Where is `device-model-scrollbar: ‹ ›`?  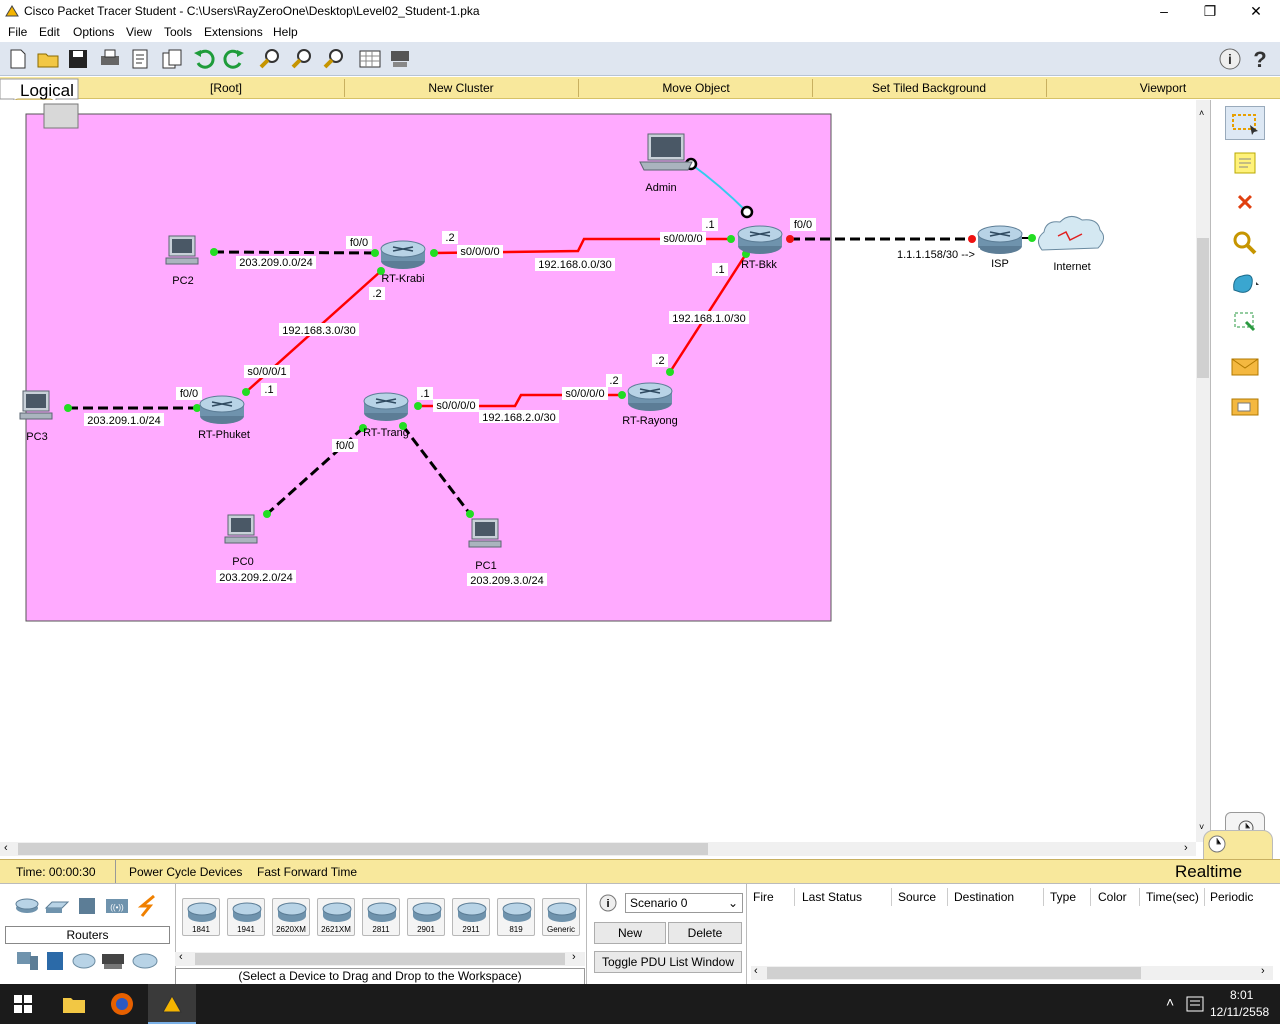 device-model-scrollbar: ‹ › is located at coordinates (380, 958).